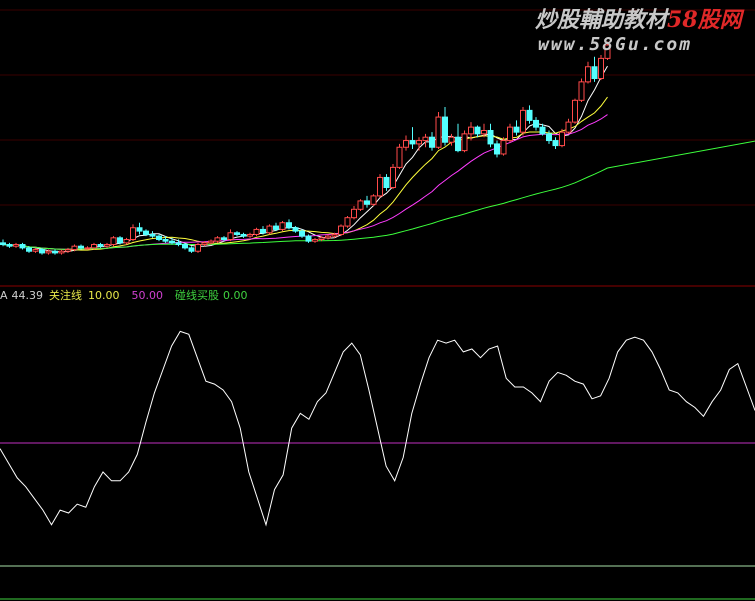 This screenshot has height=601, width=755. I want to click on mid-line-value: 50.00, so click(148, 295).